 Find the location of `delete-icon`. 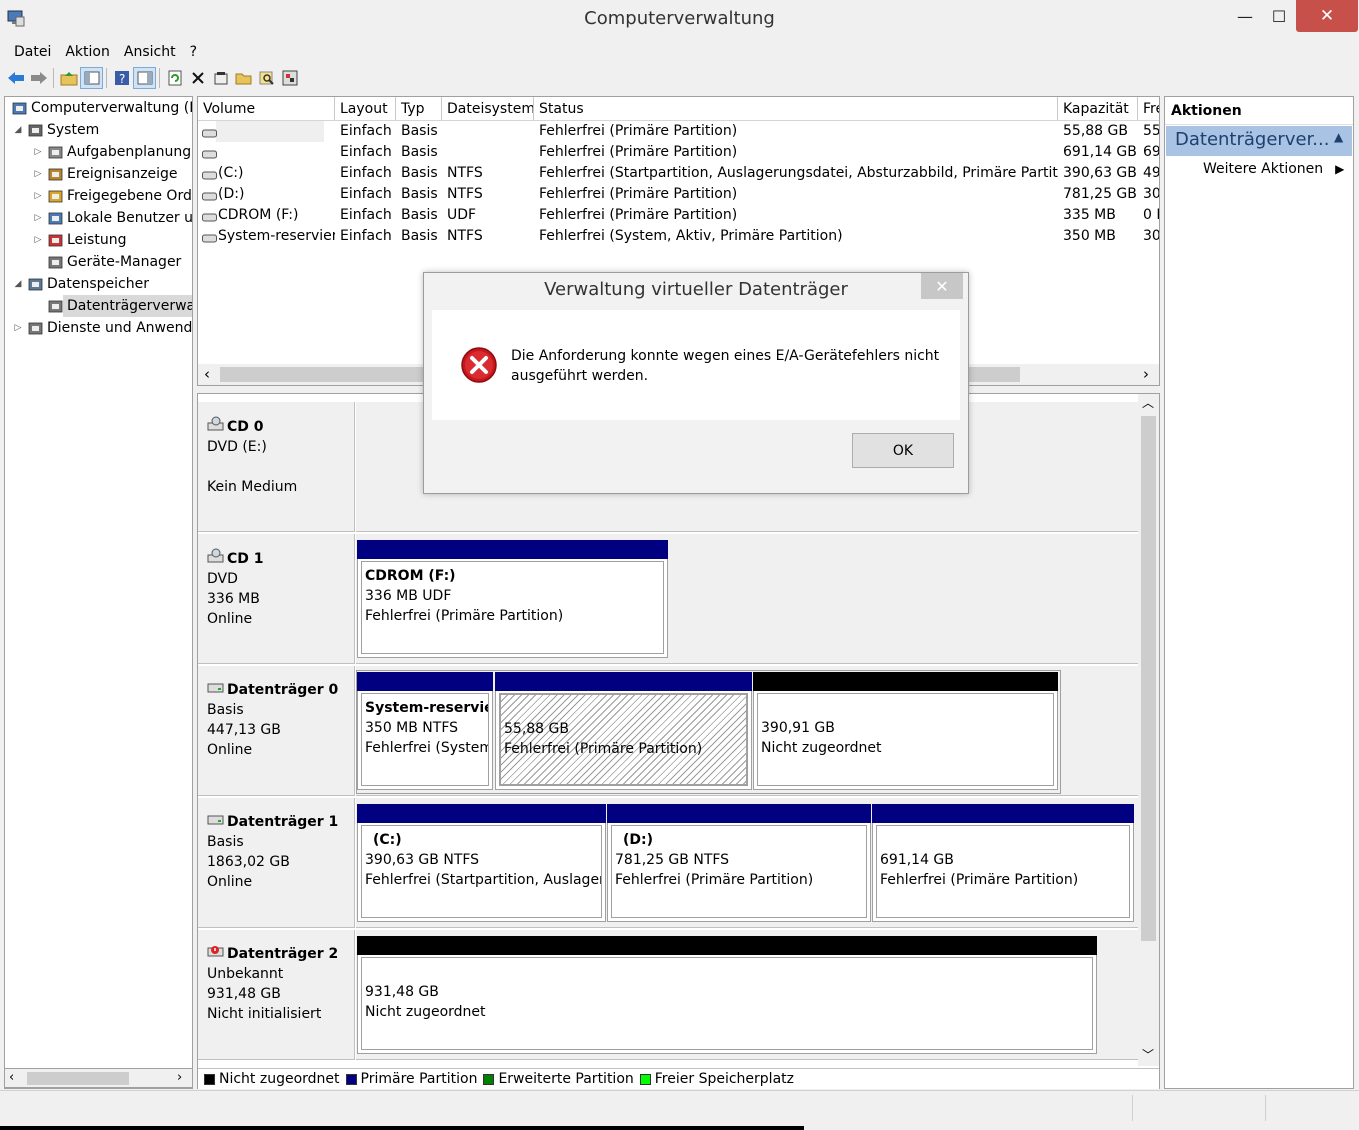

delete-icon is located at coordinates (197, 78).